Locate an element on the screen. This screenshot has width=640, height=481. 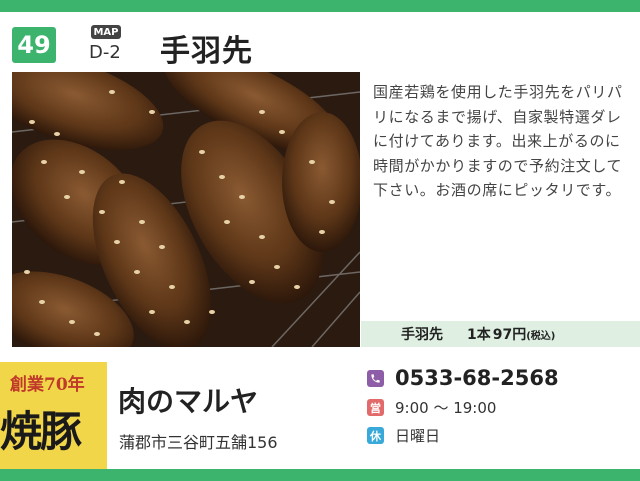
top-accent-bar is located at coordinates (320, 6).